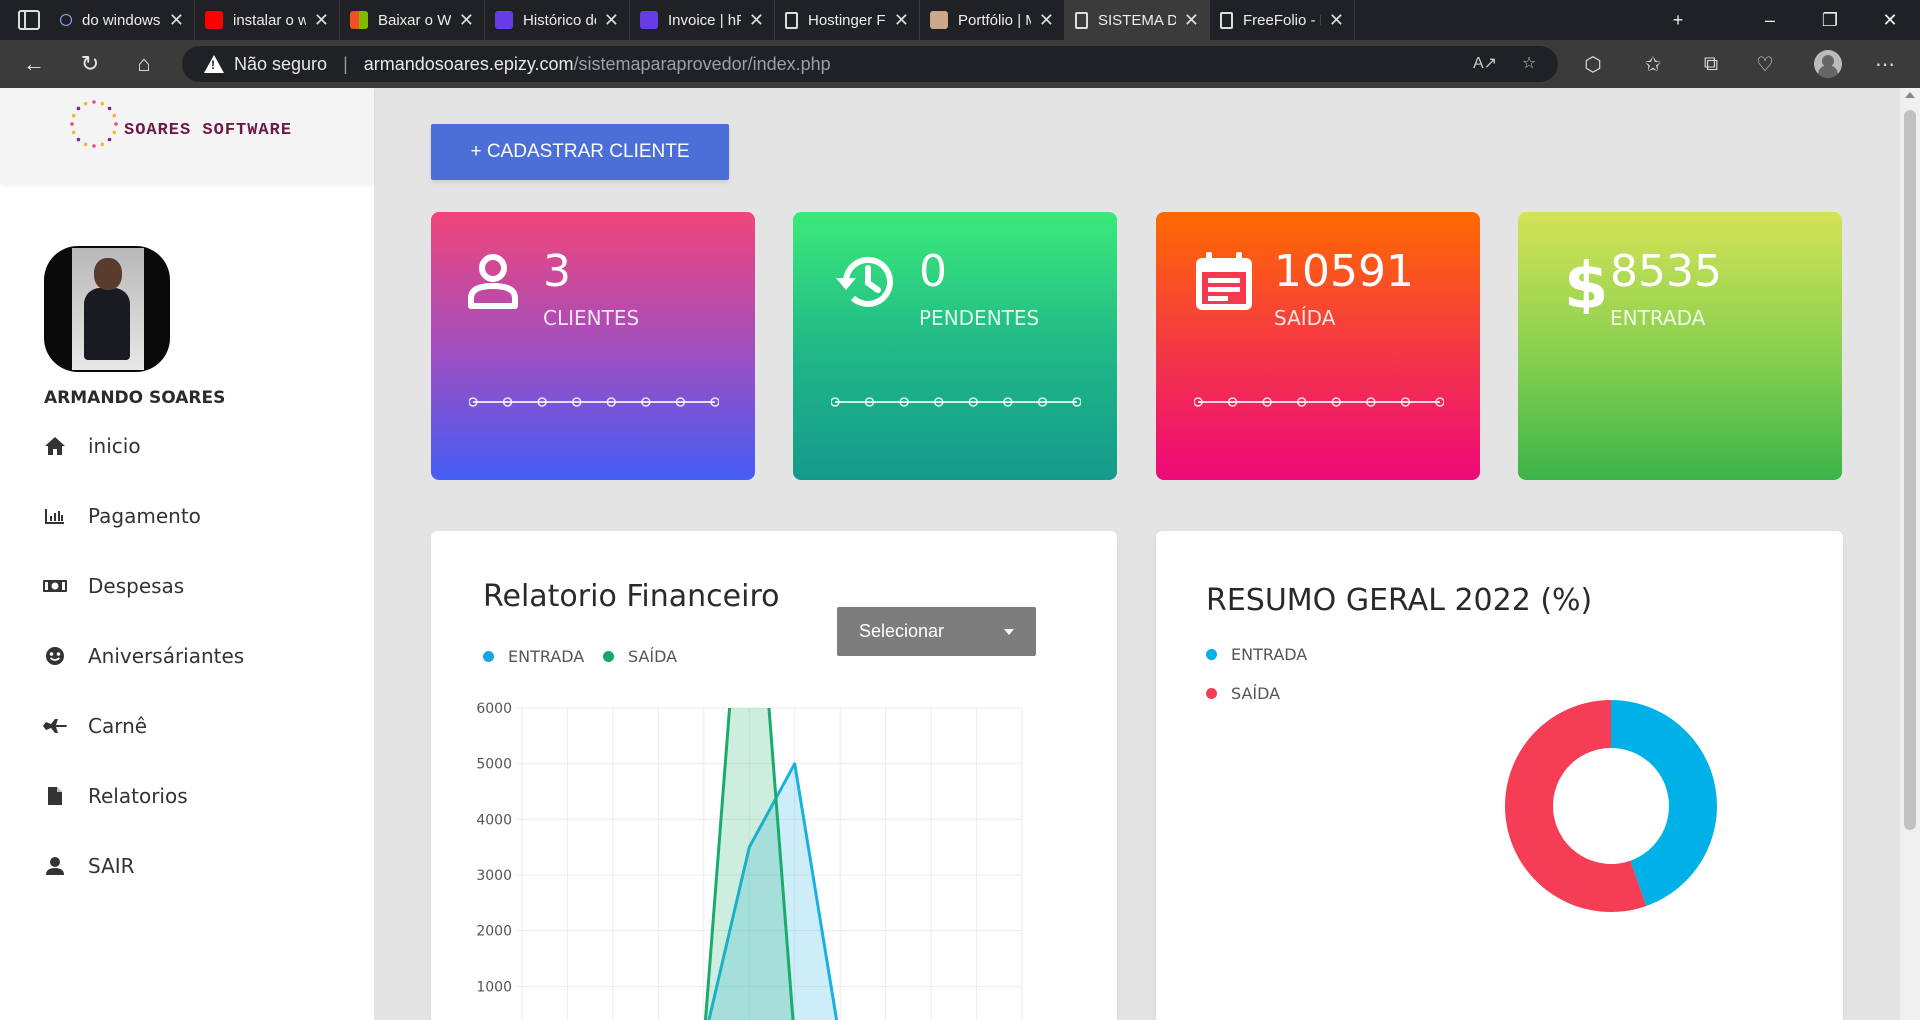 This screenshot has width=1920, height=1020. What do you see at coordinates (702, 63) in the screenshot?
I see `url-path: /sistemaparaprovedor/index.php` at bounding box center [702, 63].